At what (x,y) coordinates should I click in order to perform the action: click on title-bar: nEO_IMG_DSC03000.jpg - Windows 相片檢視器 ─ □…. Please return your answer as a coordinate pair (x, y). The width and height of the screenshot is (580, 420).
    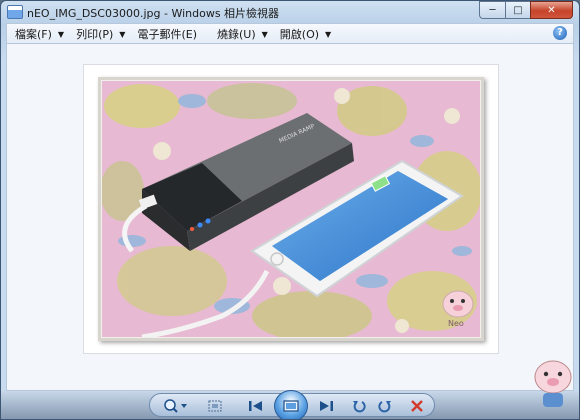
    Looking at the image, I should click on (290, 12).